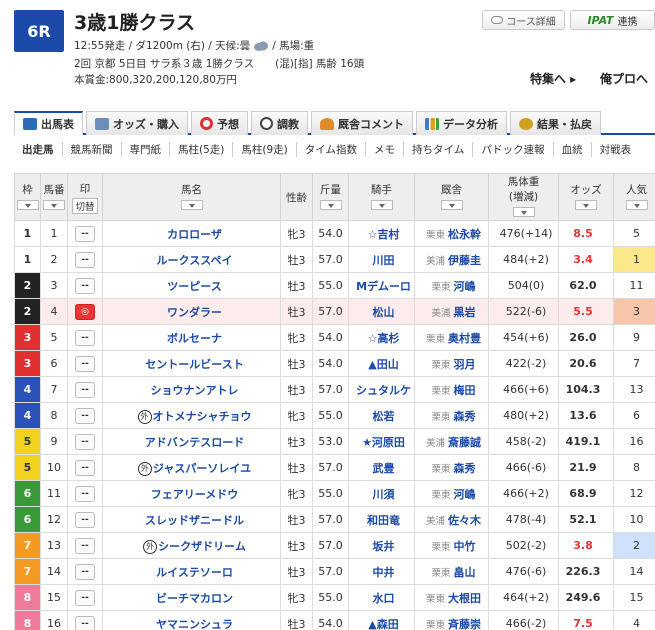 This screenshot has width=655, height=630. I want to click on horse-name-link: シークザドリーム, so click(202, 546).